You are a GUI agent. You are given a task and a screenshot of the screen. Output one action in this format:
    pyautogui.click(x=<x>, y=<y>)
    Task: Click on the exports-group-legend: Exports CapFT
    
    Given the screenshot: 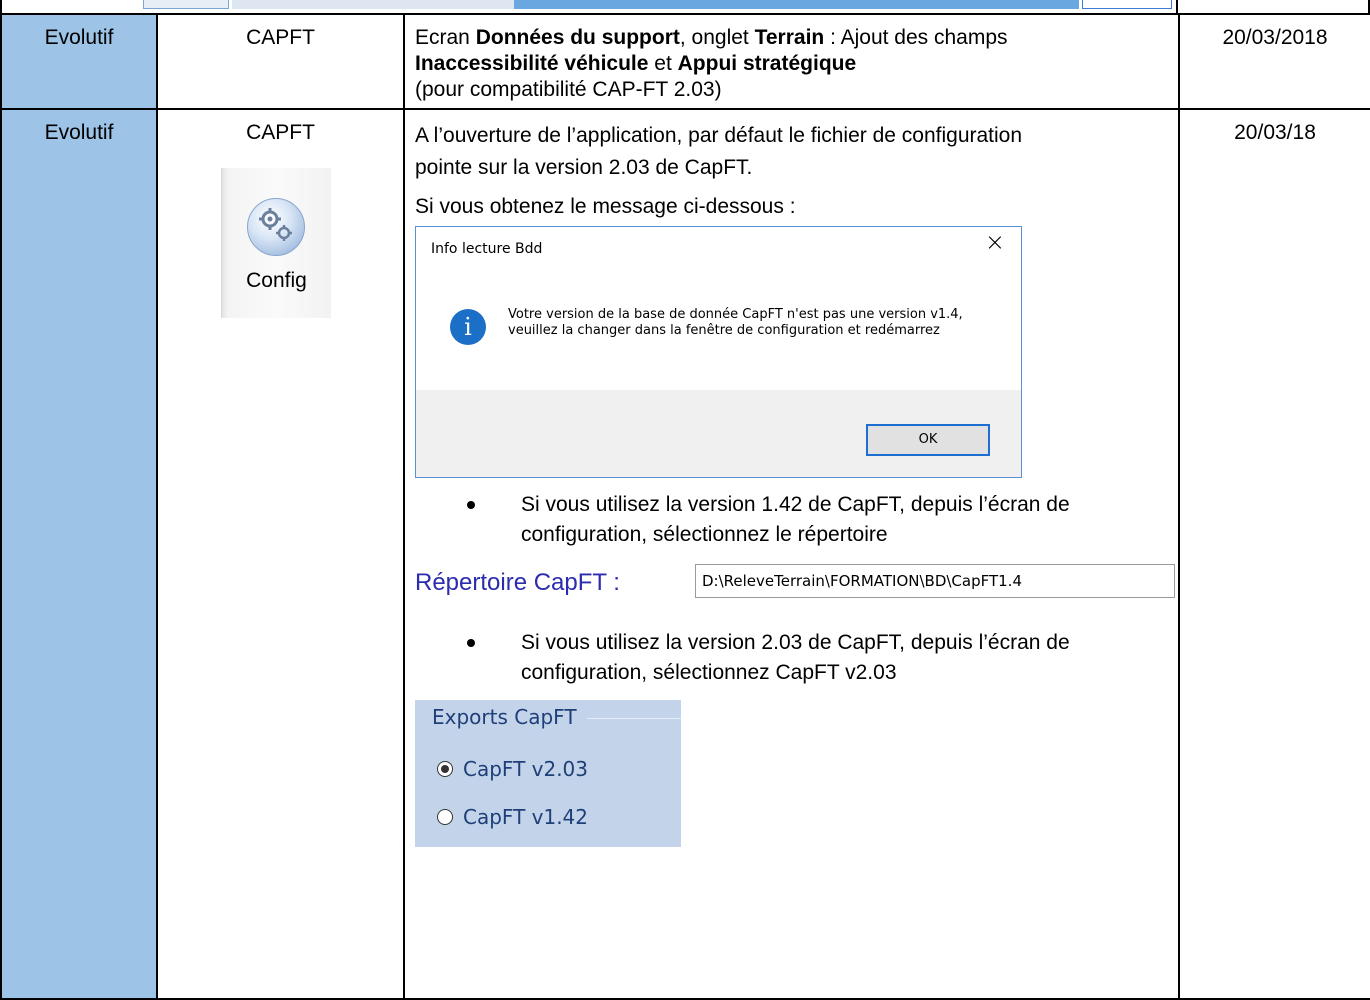 What is the action you would take?
    pyautogui.click(x=504, y=717)
    